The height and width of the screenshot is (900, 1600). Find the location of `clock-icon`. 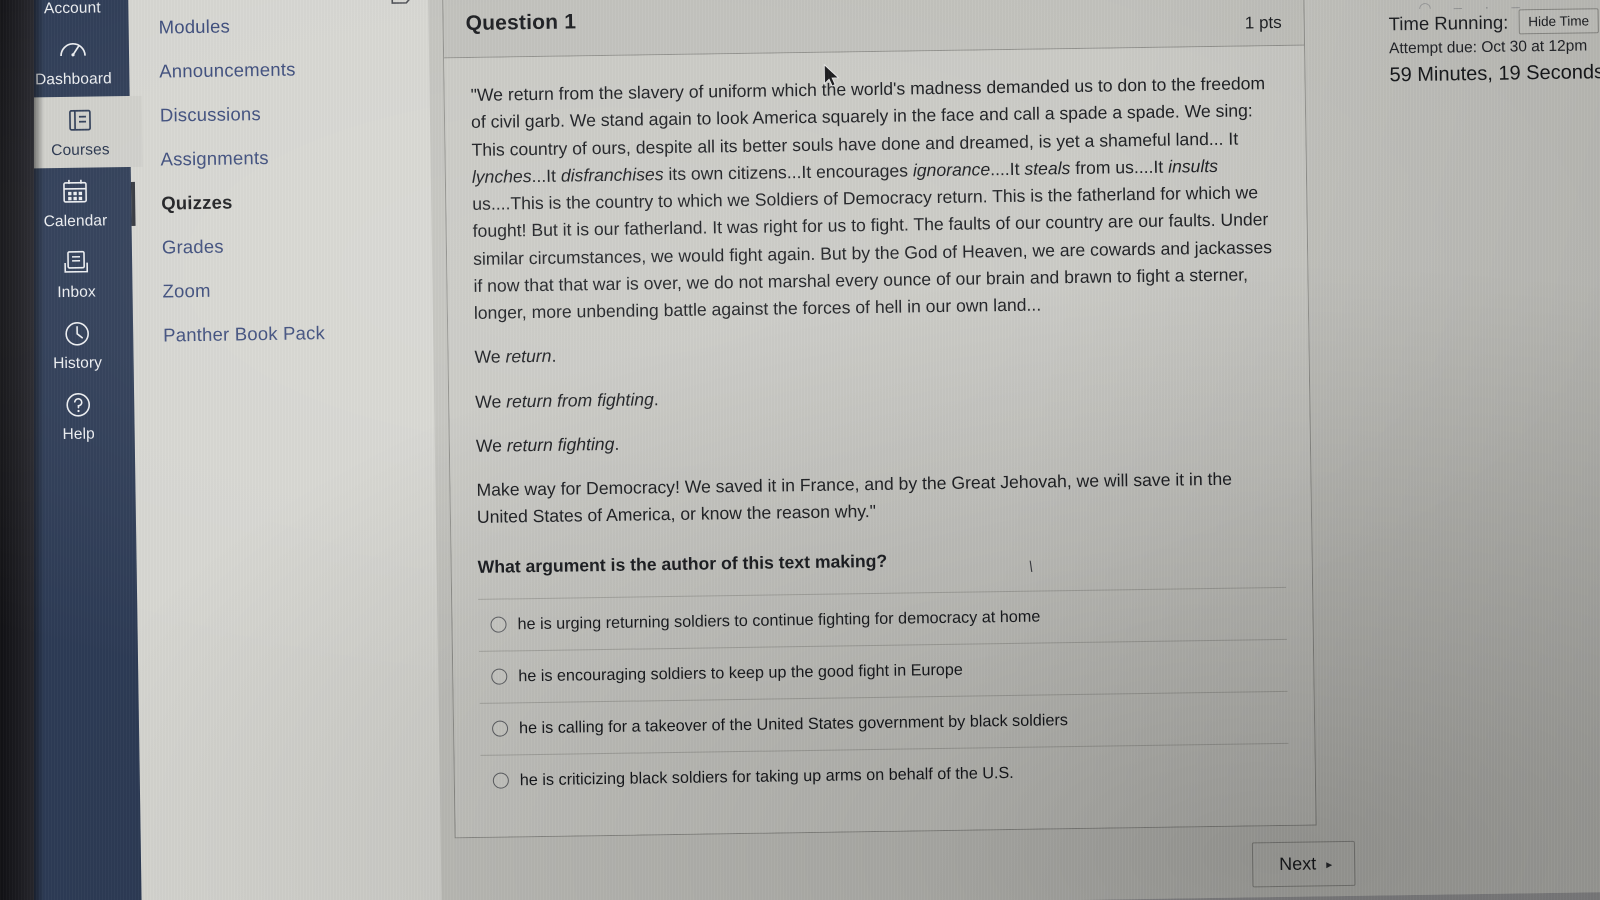

clock-icon is located at coordinates (77, 335).